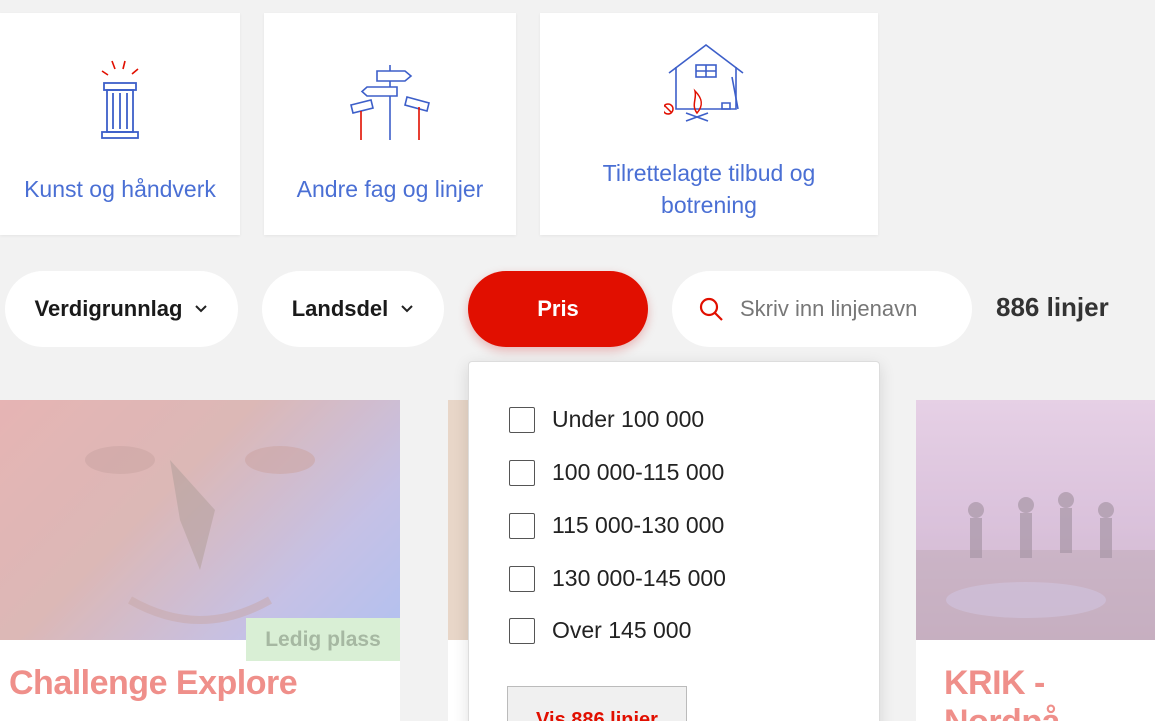  Describe the element at coordinates (845, 309) in the screenshot. I see `search-input` at that location.